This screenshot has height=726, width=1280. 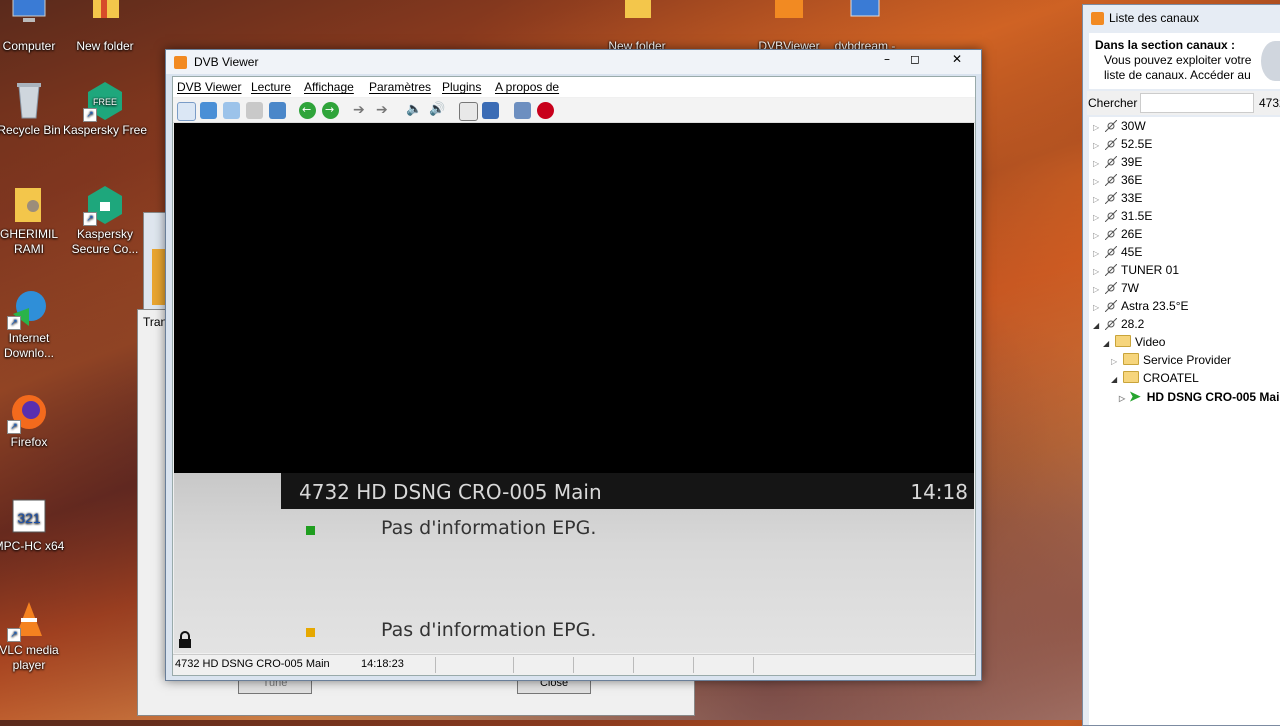 What do you see at coordinates (105, 109) in the screenshot?
I see `desktop-icon-kaspersky-free: FREE ↗ Kaspersky Free` at bounding box center [105, 109].